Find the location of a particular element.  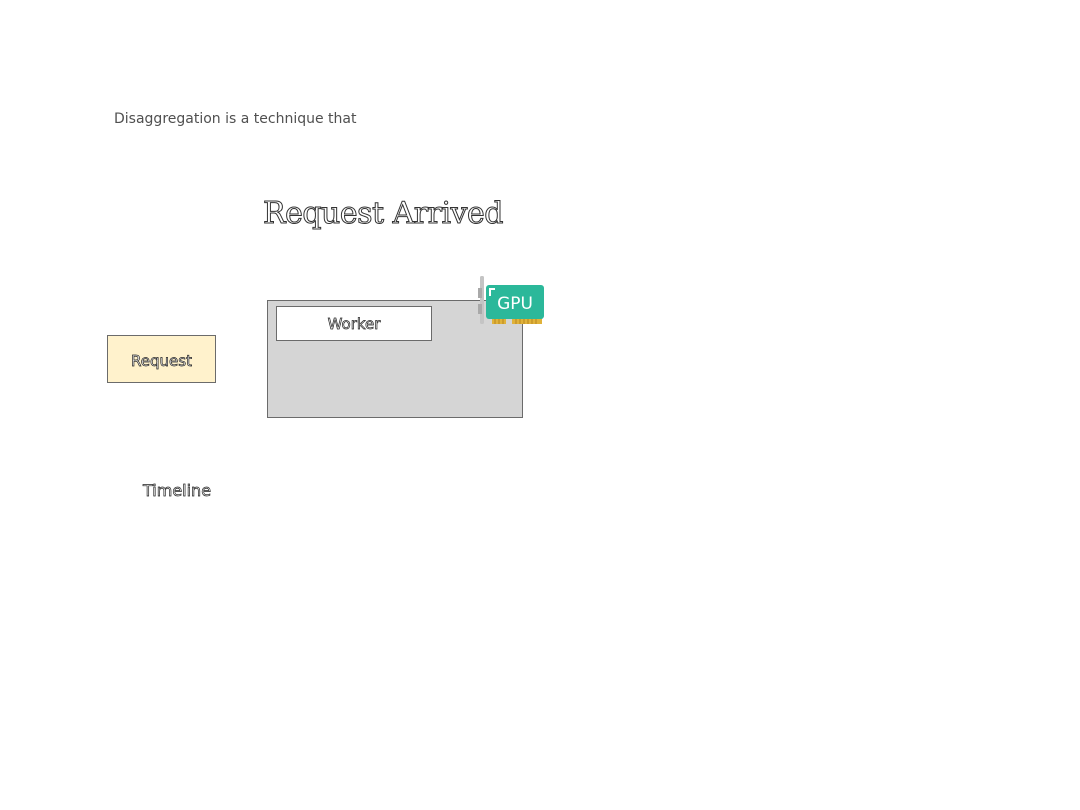

worker-box: Worker is located at coordinates (354, 323).